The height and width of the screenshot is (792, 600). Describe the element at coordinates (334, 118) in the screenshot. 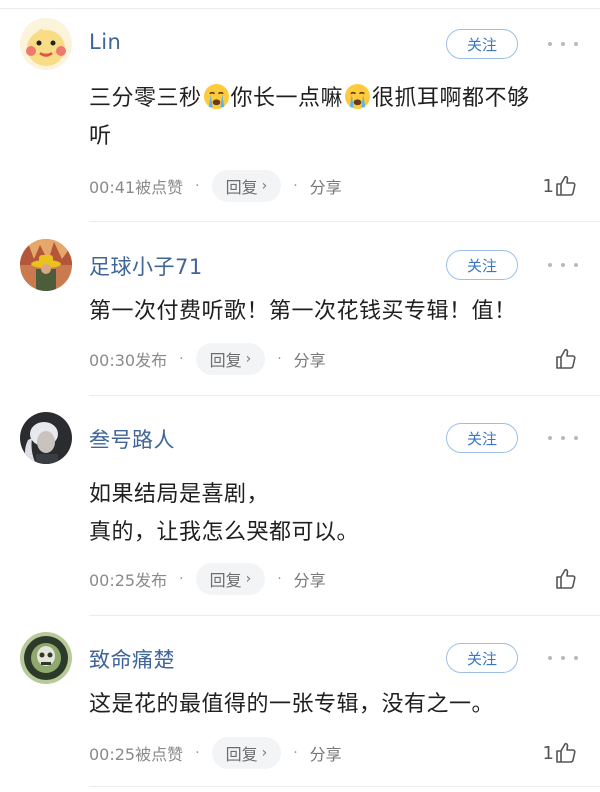

I see `comment-text: 三分零三秒 你长一点嘛 很抓耳啊都不够 听` at that location.